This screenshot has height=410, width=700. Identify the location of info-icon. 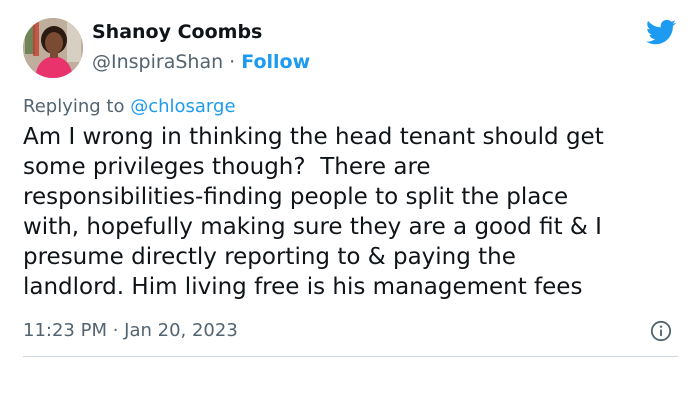
(661, 331).